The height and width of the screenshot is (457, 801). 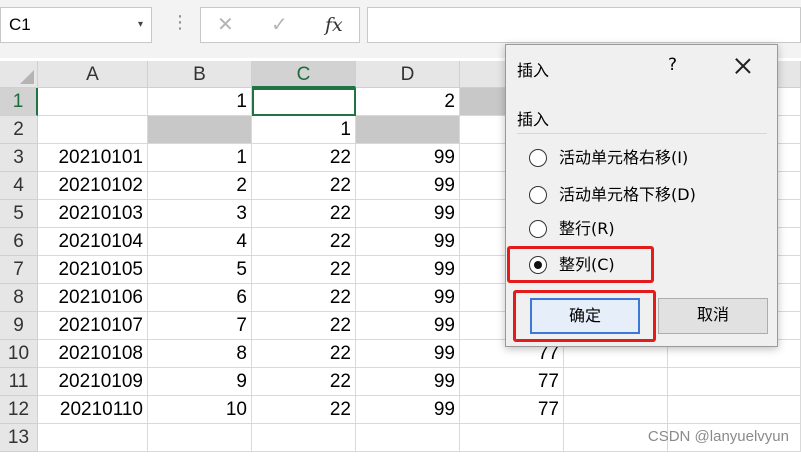 What do you see at coordinates (408, 102) in the screenshot?
I see `cell-D1: 2` at bounding box center [408, 102].